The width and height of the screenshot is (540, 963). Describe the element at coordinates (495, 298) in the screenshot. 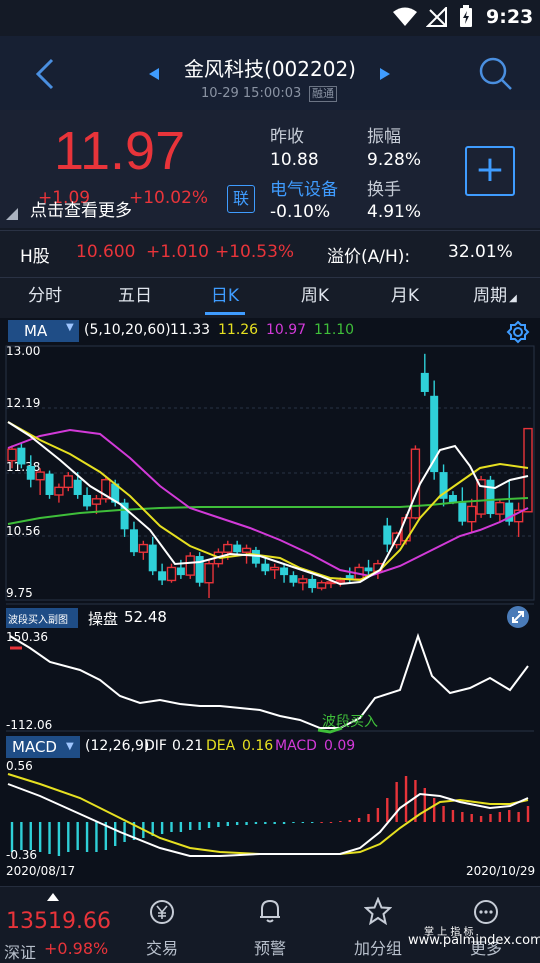

I see `tab-period: 周期 ◢` at that location.